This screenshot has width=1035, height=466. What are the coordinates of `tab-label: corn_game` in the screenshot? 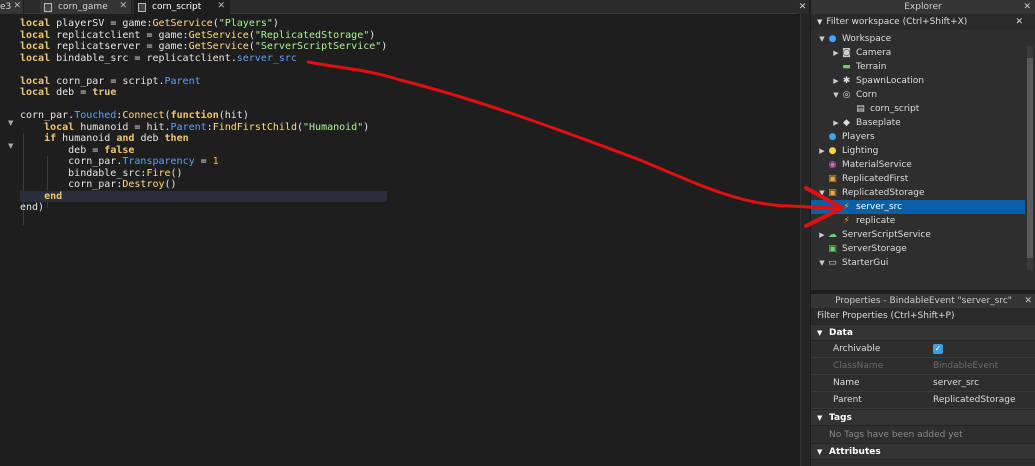 It's located at (83, 7).